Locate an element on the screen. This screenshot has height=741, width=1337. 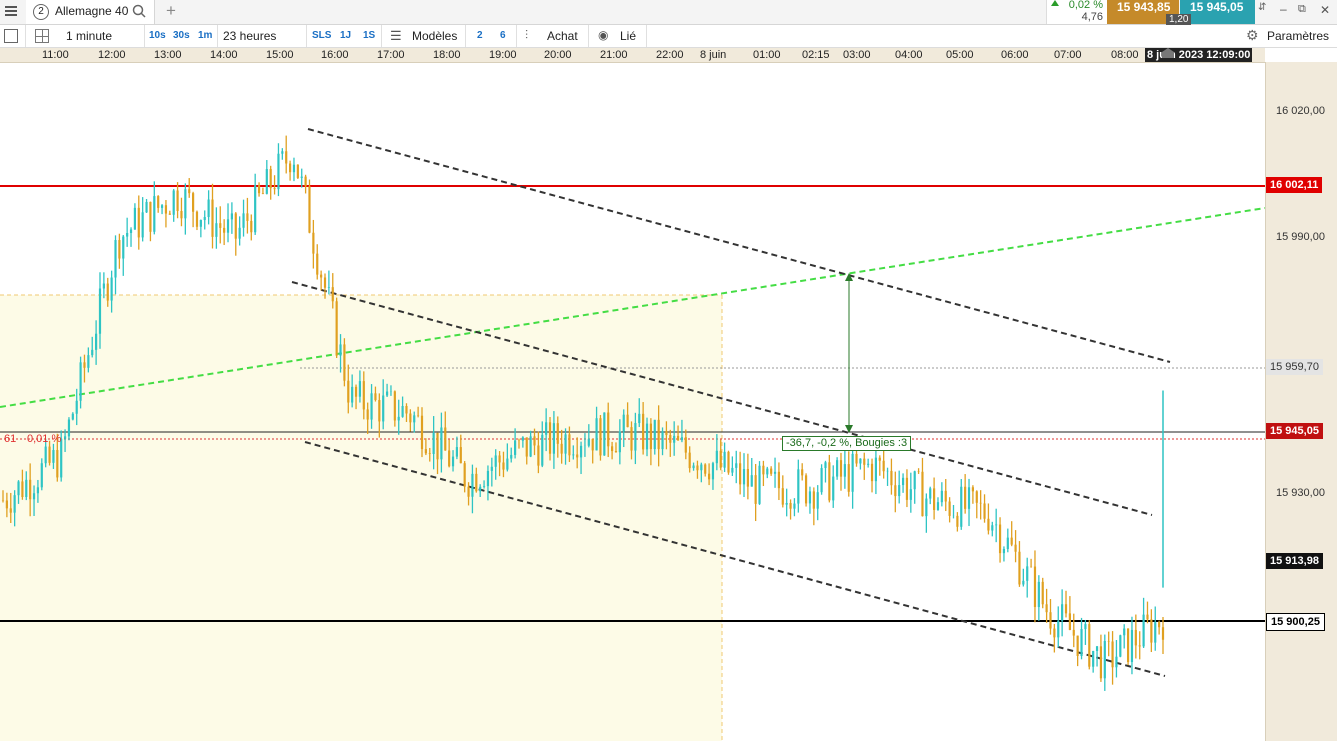
grid-icon is located at coordinates (42, 36).